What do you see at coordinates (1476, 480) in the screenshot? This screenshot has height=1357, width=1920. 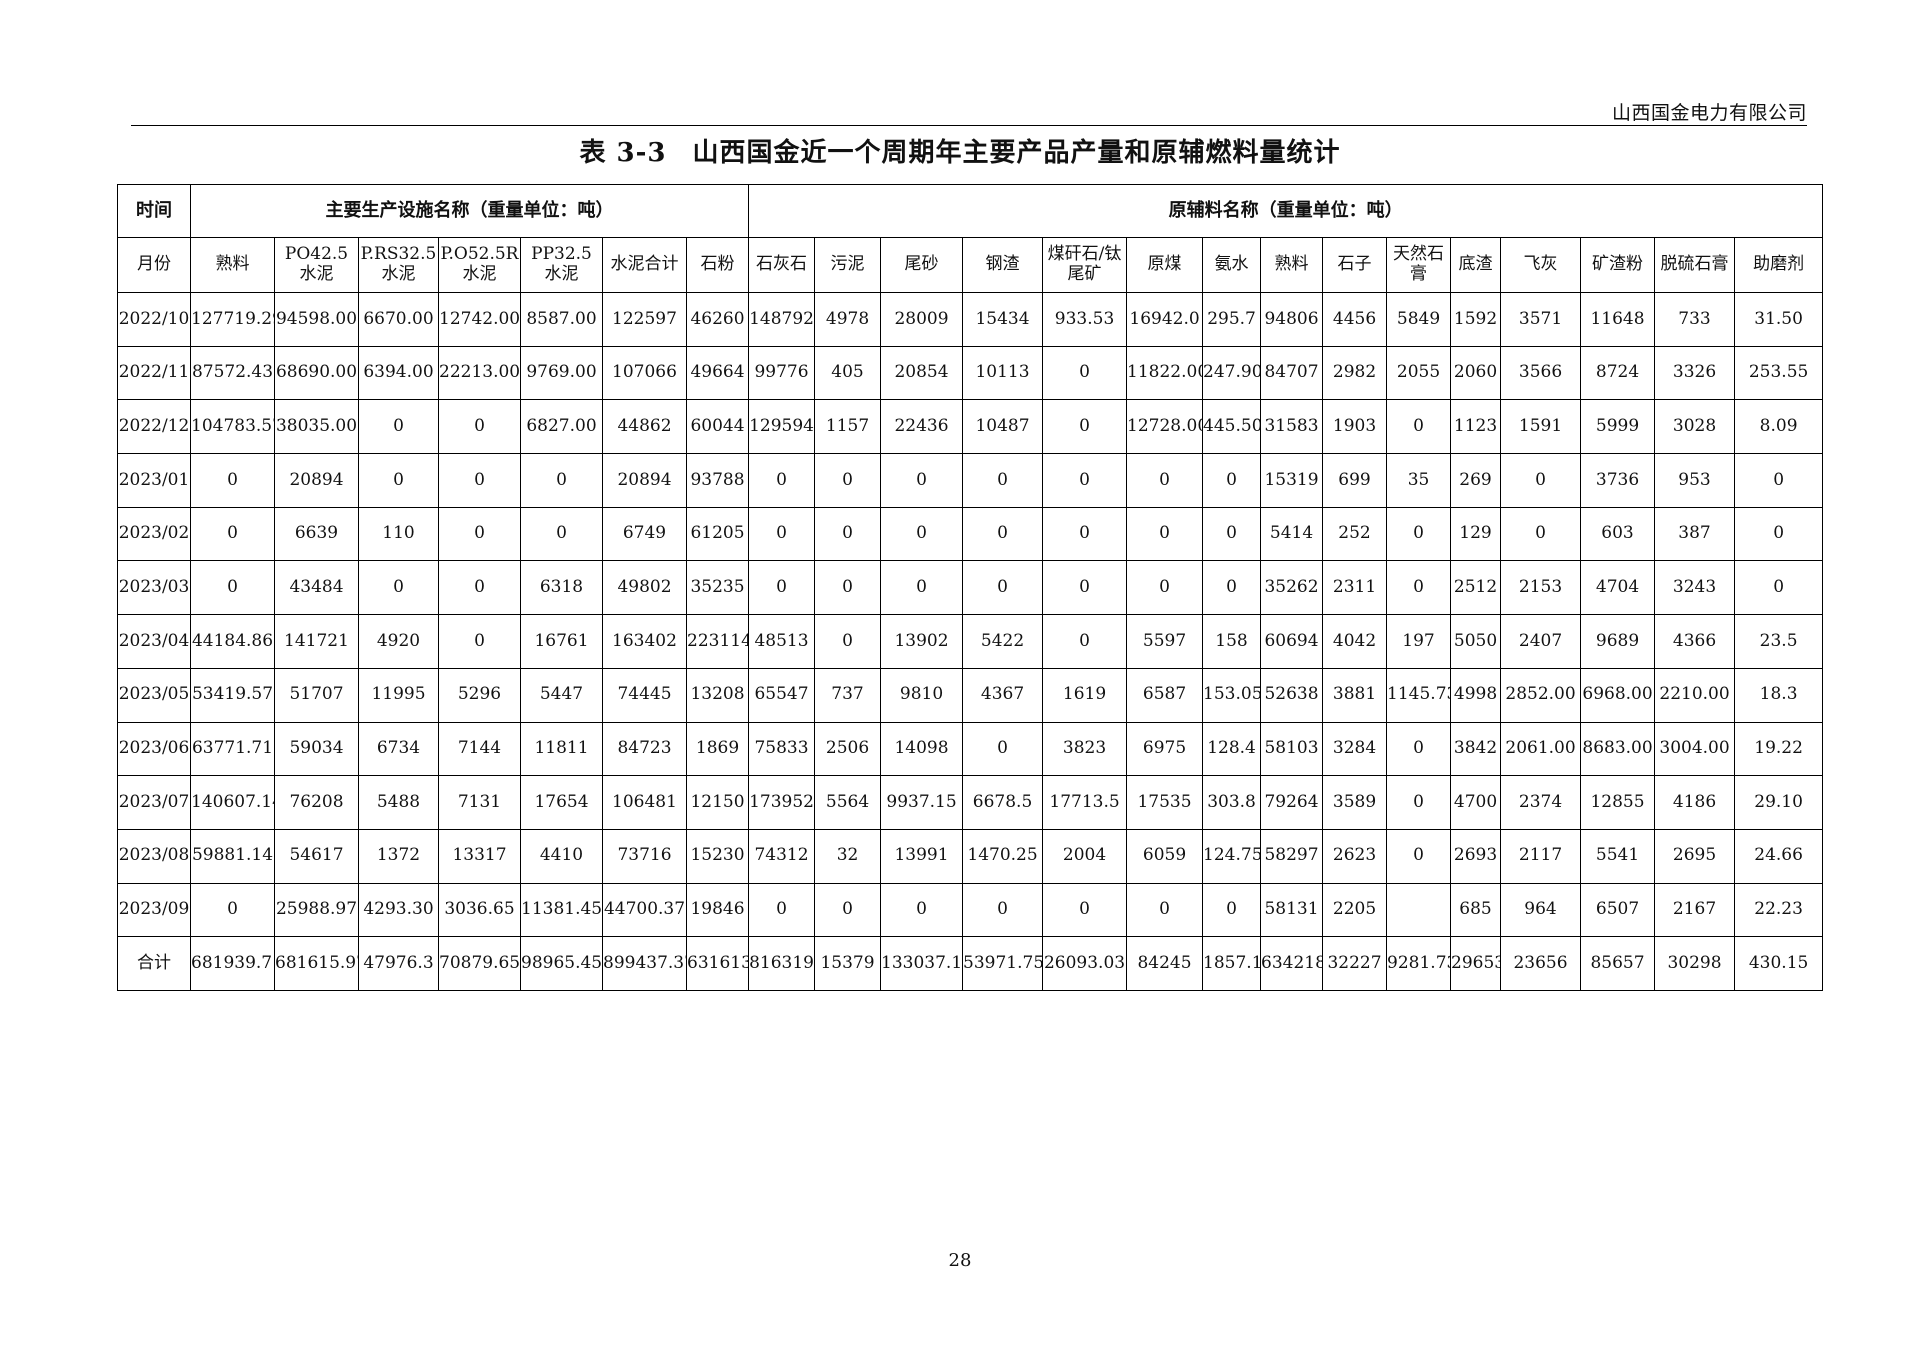 I see `table-cell: 269` at bounding box center [1476, 480].